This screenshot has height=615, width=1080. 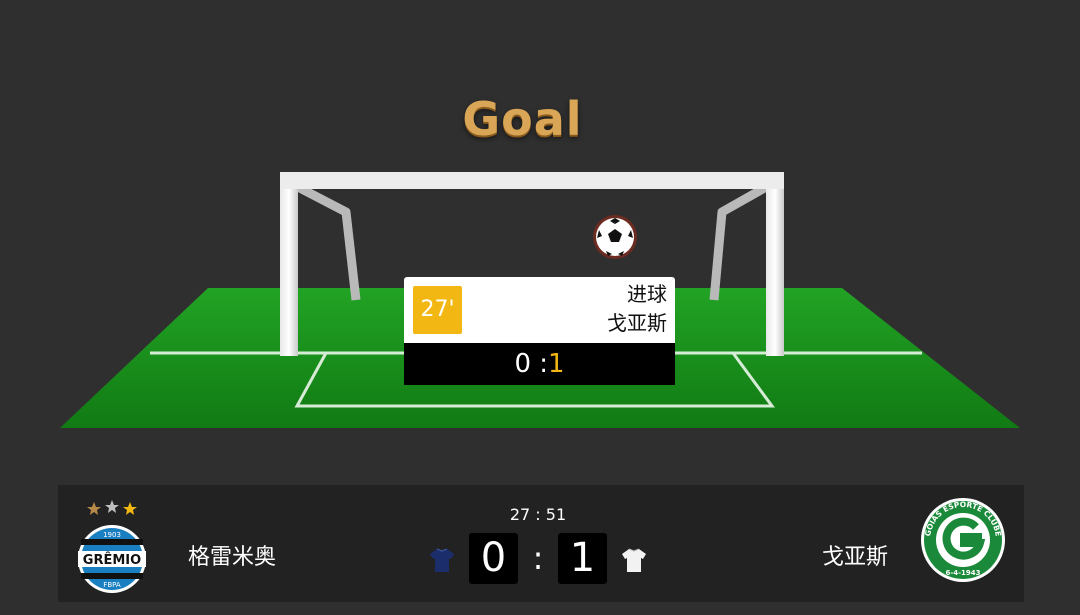 I want to click on goal-title: Goal, so click(x=522, y=119).